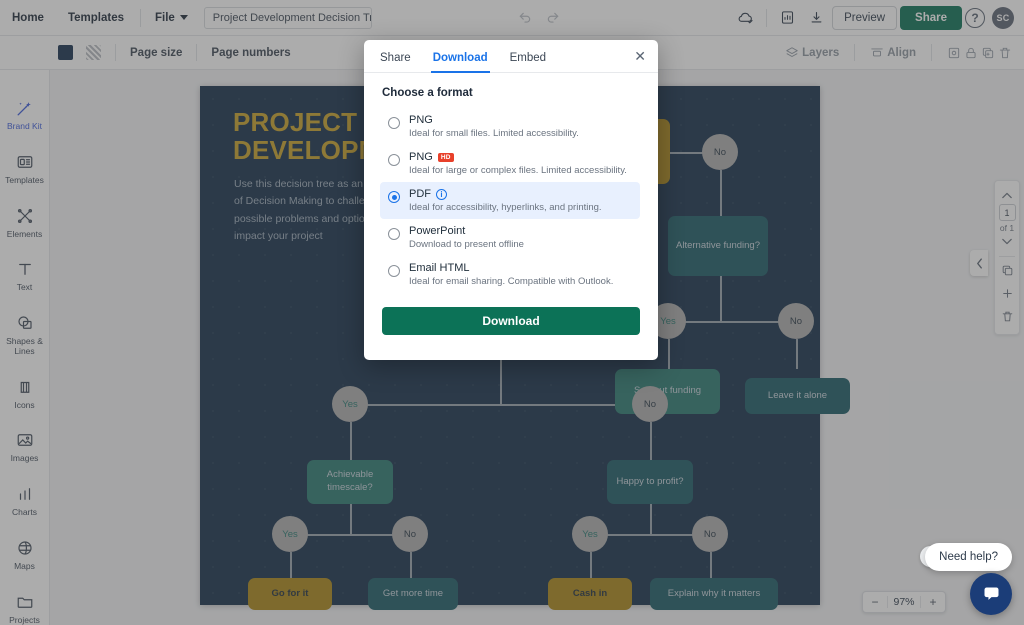 This screenshot has width=1024, height=625. What do you see at coordinates (421, 120) in the screenshot?
I see `format-png-title: PNG` at bounding box center [421, 120].